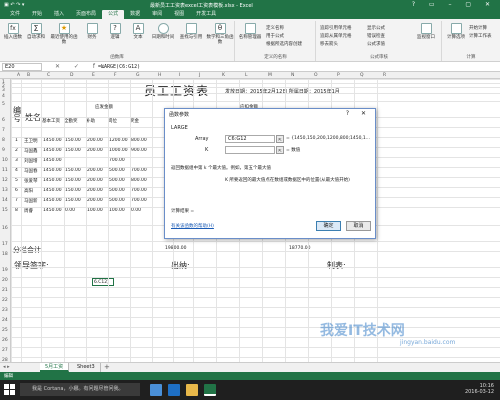  I want to click on row-header-5: 5, so click(3, 104).